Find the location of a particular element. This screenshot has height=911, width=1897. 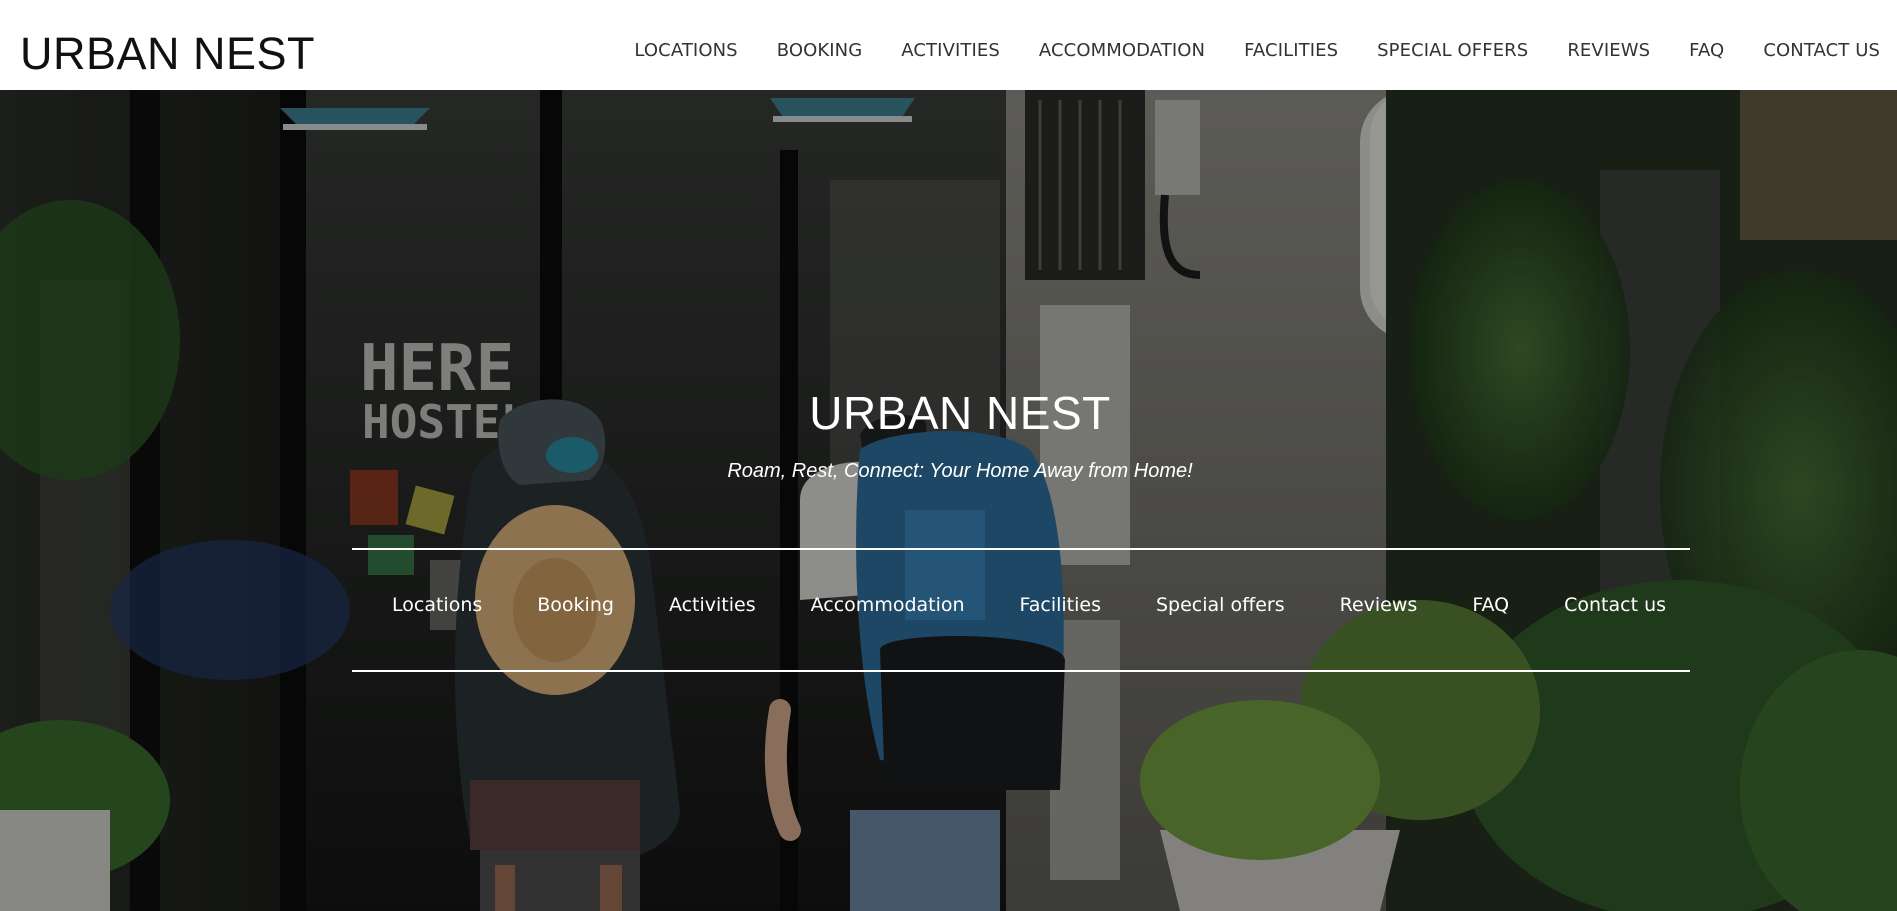

nav-link-faq: FAQ is located at coordinates (1706, 50).